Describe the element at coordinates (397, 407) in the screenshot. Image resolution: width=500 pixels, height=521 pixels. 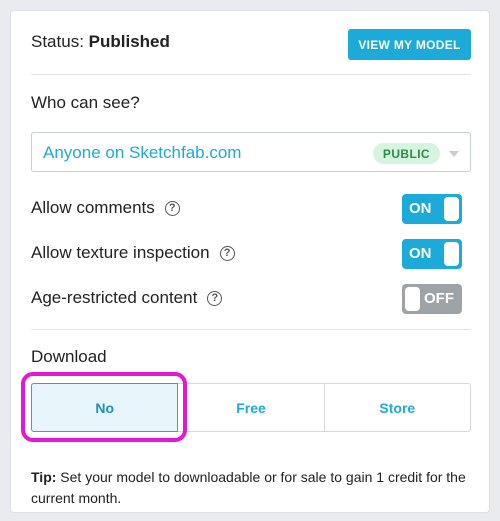
I see `download-option-store: Store` at that location.